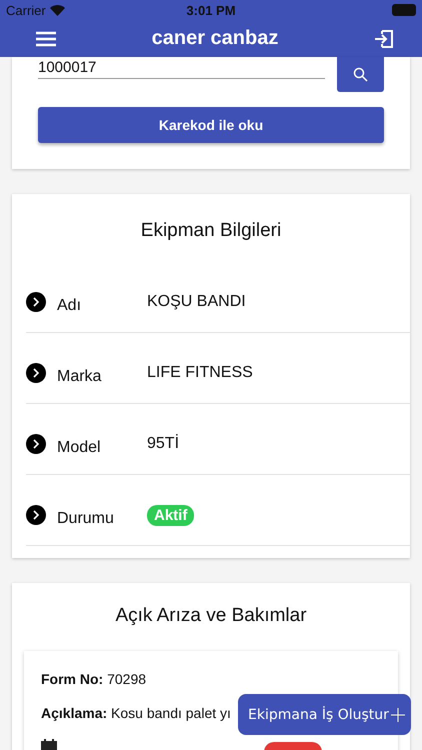 The width and height of the screenshot is (422, 750). What do you see at coordinates (79, 447) in the screenshot?
I see `field-label: Model` at bounding box center [79, 447].